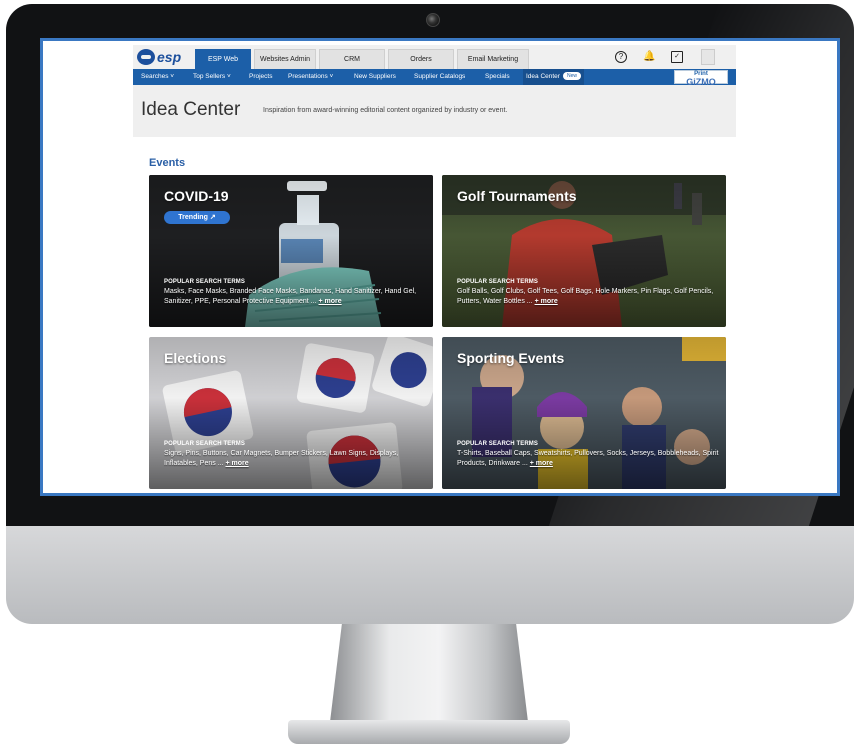 This screenshot has height=752, width=858. Describe the element at coordinates (193, 217) in the screenshot. I see `trending-label: Trending` at that location.